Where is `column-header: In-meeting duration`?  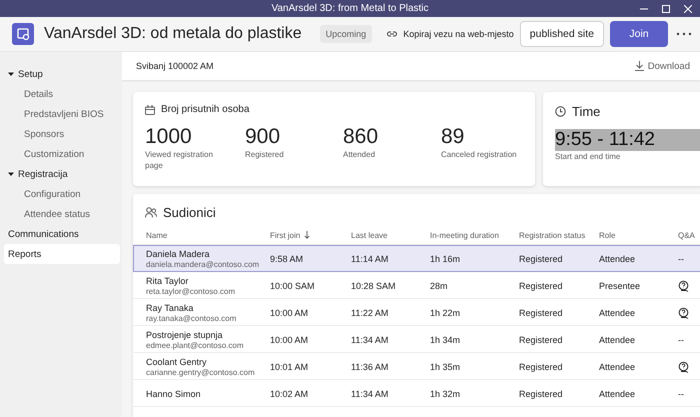
column-header: In-meeting duration is located at coordinates (474, 235).